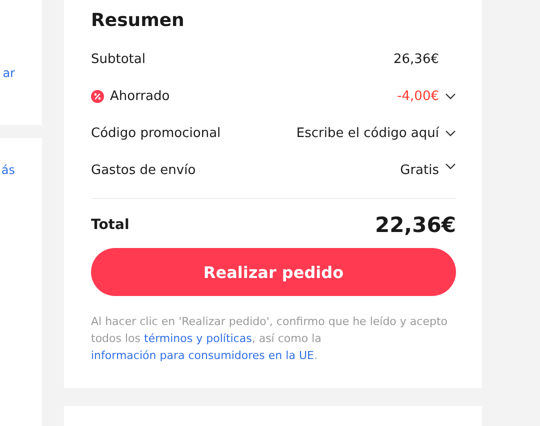  What do you see at coordinates (367, 133) in the screenshot?
I see `promo-code-field: Escribe el código aquí` at bounding box center [367, 133].